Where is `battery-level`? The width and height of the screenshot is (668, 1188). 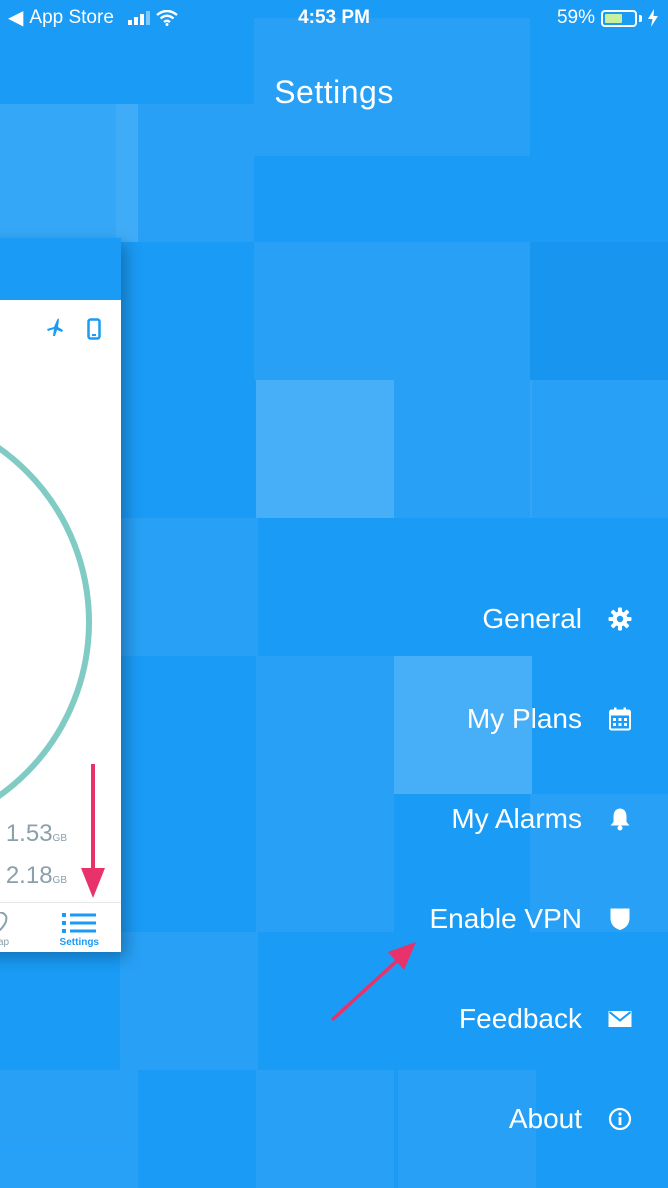
battery-level is located at coordinates (613, 18).